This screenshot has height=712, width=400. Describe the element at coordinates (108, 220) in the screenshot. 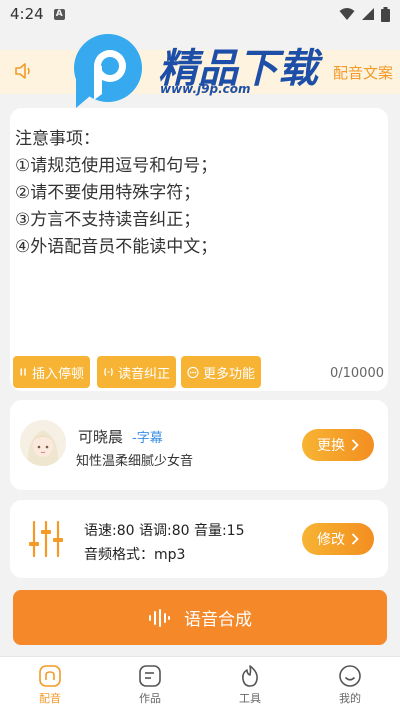

I see `notes-line: ③方言不支持读音纠正；` at that location.